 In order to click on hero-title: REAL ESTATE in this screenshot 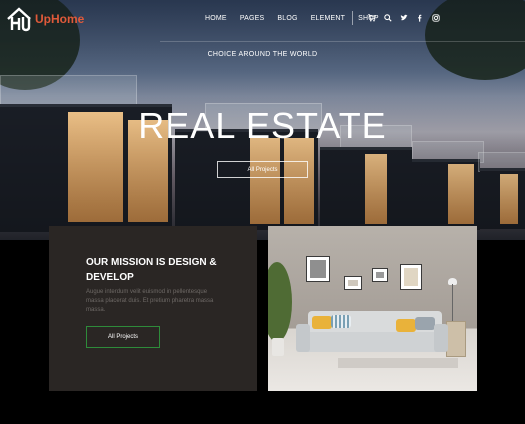, I will do `click(262, 125)`.